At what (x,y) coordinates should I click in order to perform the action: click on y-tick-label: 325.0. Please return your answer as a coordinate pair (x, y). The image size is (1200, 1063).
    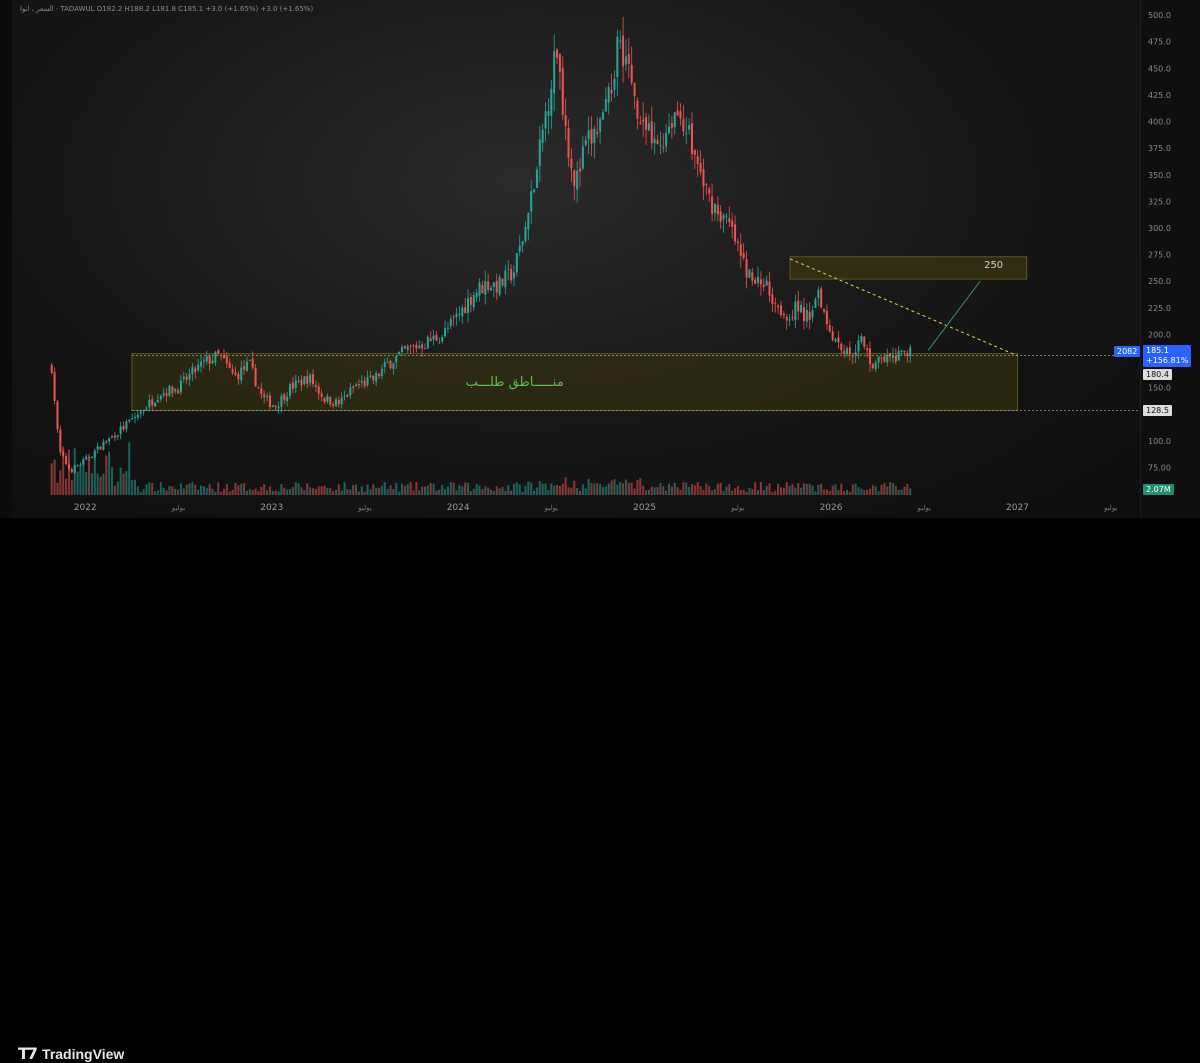
    Looking at the image, I should click on (1159, 201).